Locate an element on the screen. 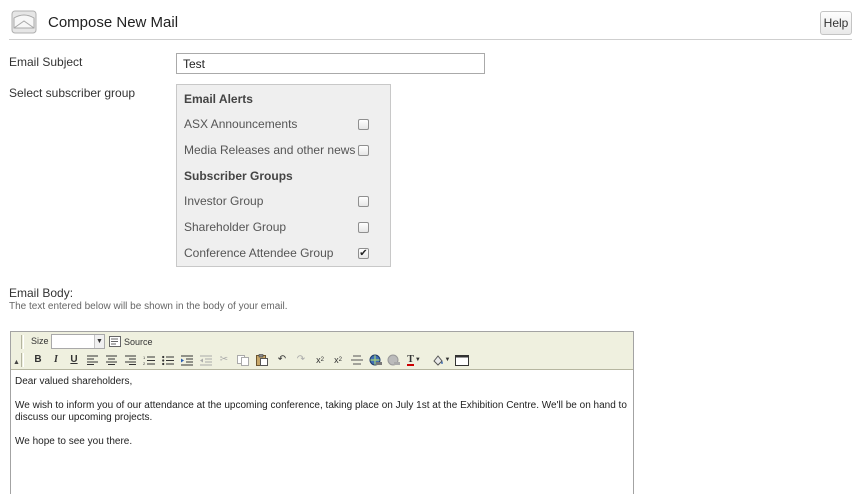  unlink-icon is located at coordinates (393, 360).